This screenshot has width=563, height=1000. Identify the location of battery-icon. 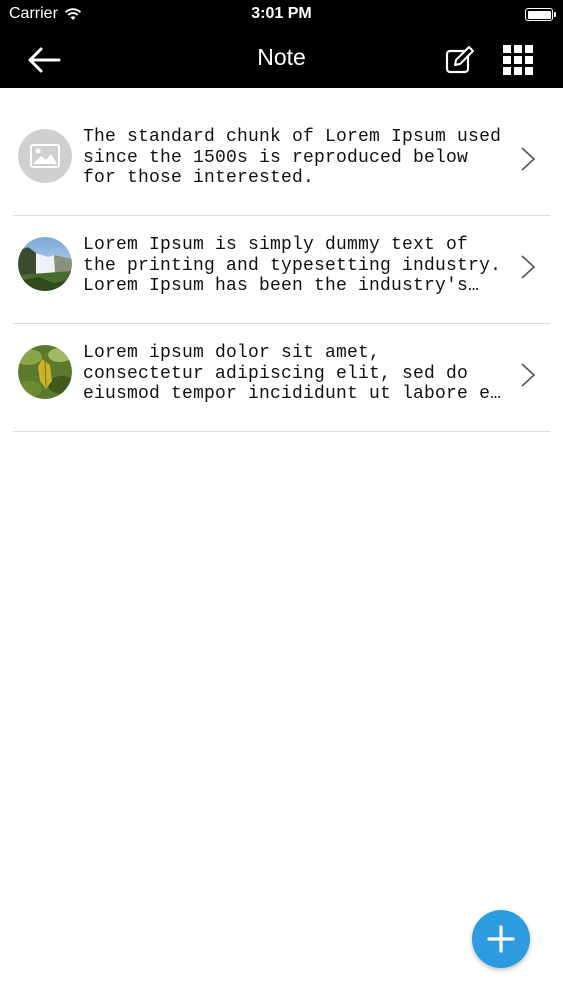
(540, 14).